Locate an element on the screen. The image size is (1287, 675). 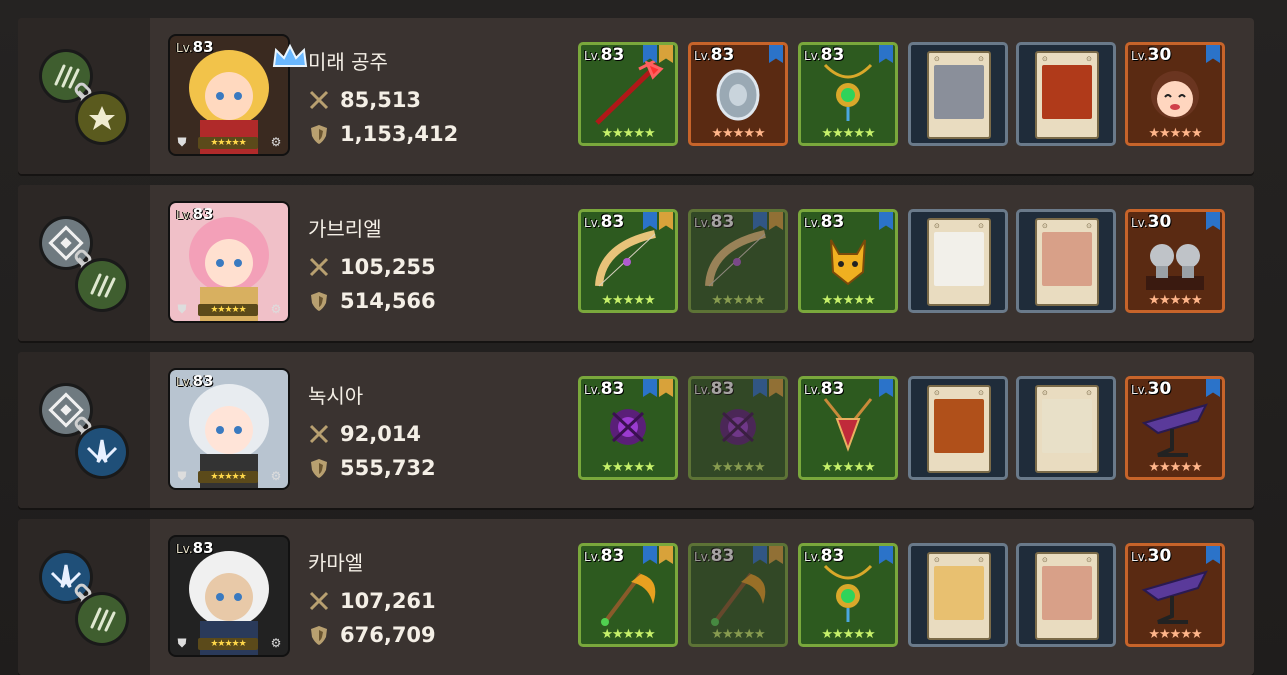
hp-value: 555,732 is located at coordinates (388, 468).